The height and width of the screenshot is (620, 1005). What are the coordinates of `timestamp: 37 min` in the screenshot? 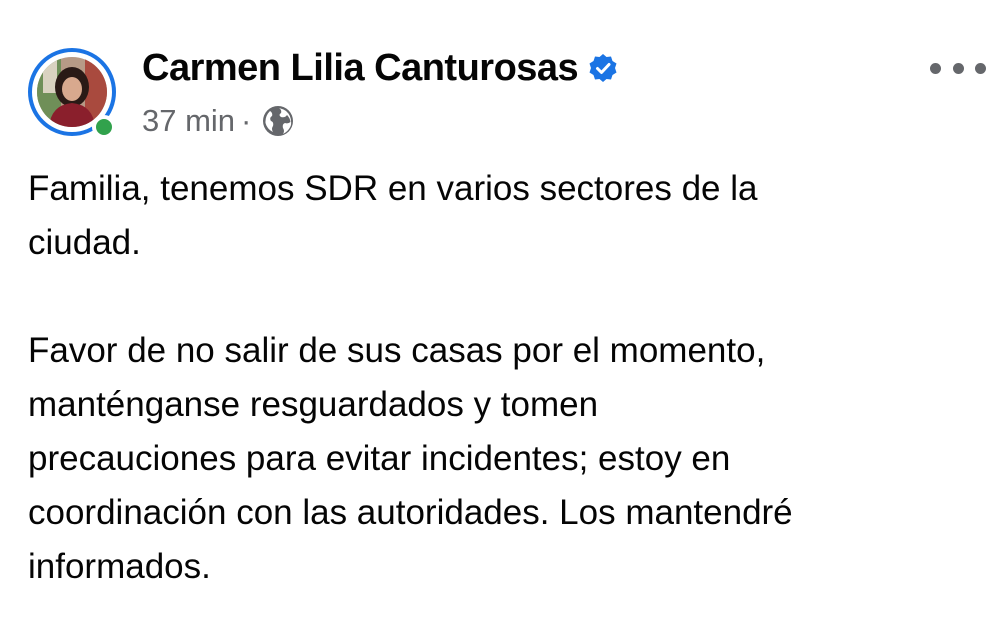 It's located at (188, 121).